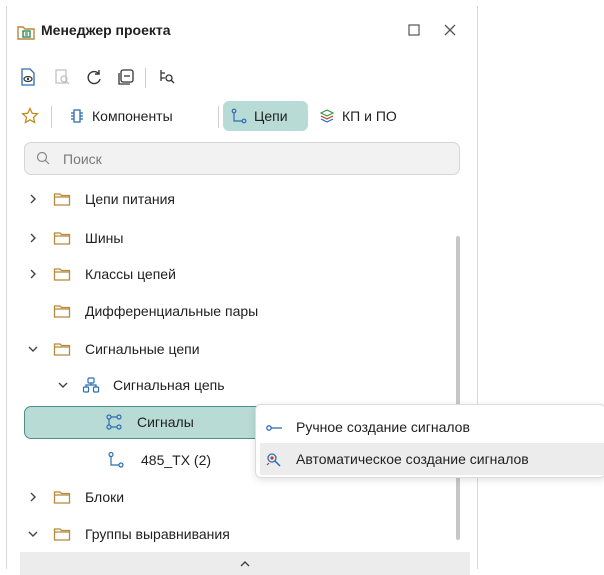 This screenshot has height=575, width=604. I want to click on tree-item-label: 485_TX (2), so click(176, 460).